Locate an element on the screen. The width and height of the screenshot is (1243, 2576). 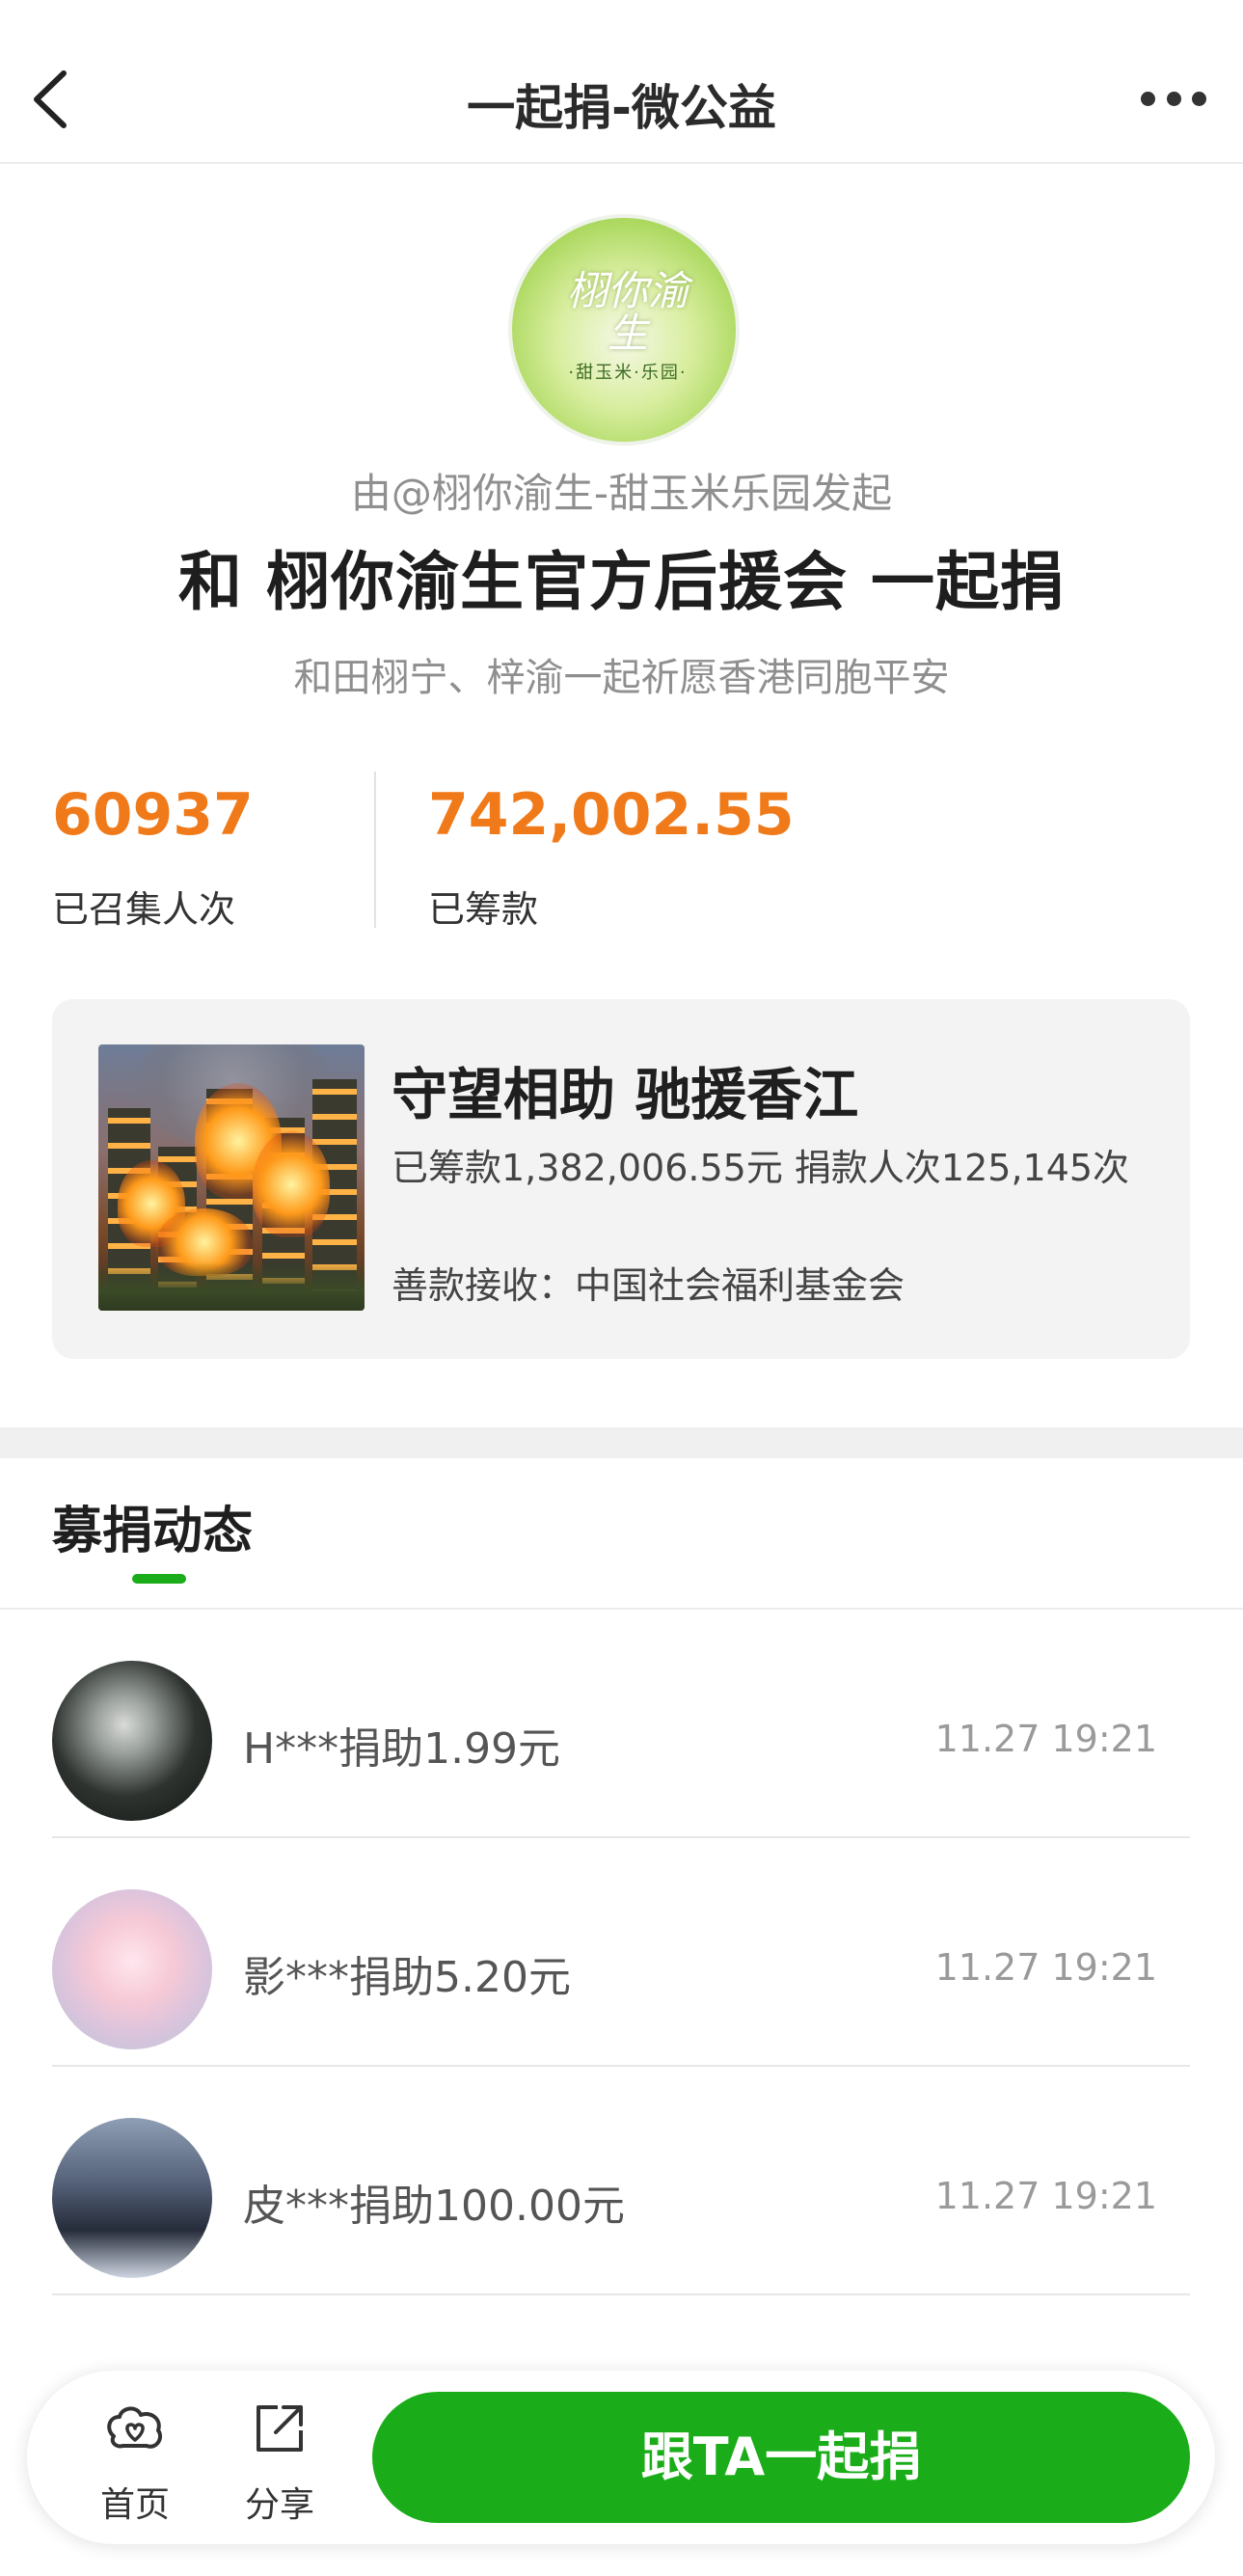
project-stats: 已筹款1,382,006.55元 捐款人次125,145次 is located at coordinates (761, 1168).